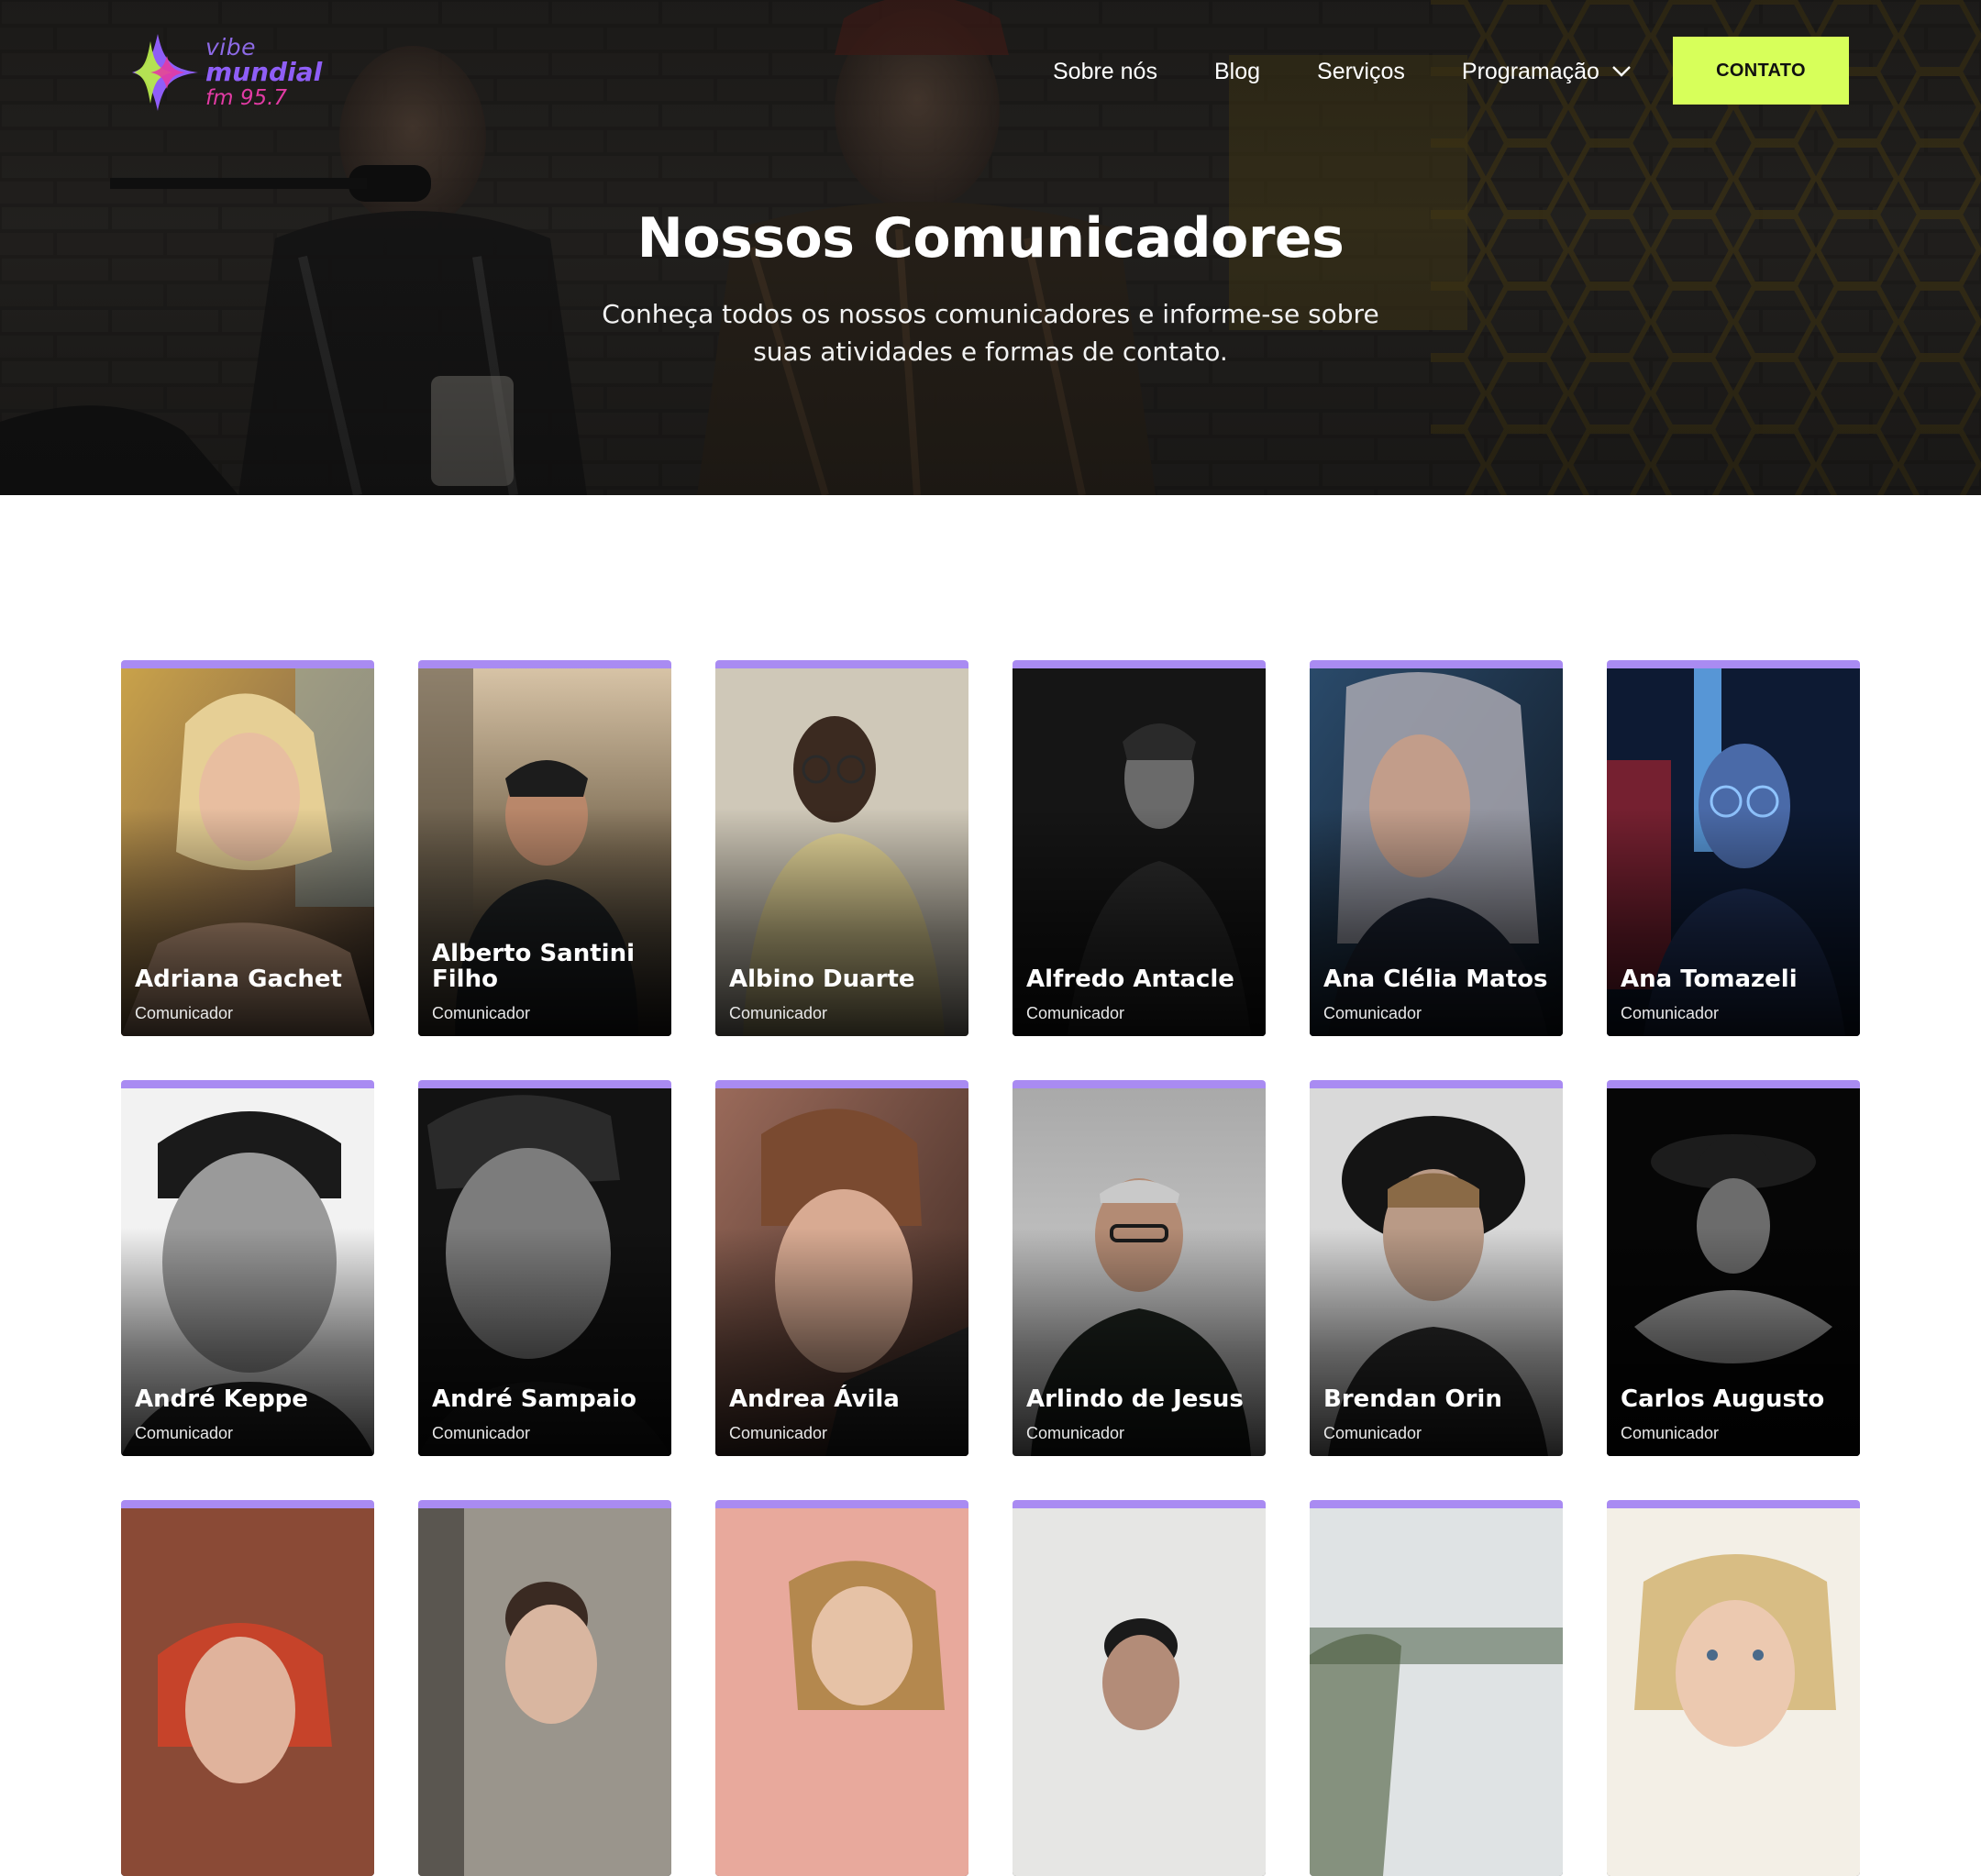 Image resolution: width=1981 pixels, height=1876 pixels. What do you see at coordinates (264, 72) in the screenshot?
I see `logo-text-mundial: mundial` at bounding box center [264, 72].